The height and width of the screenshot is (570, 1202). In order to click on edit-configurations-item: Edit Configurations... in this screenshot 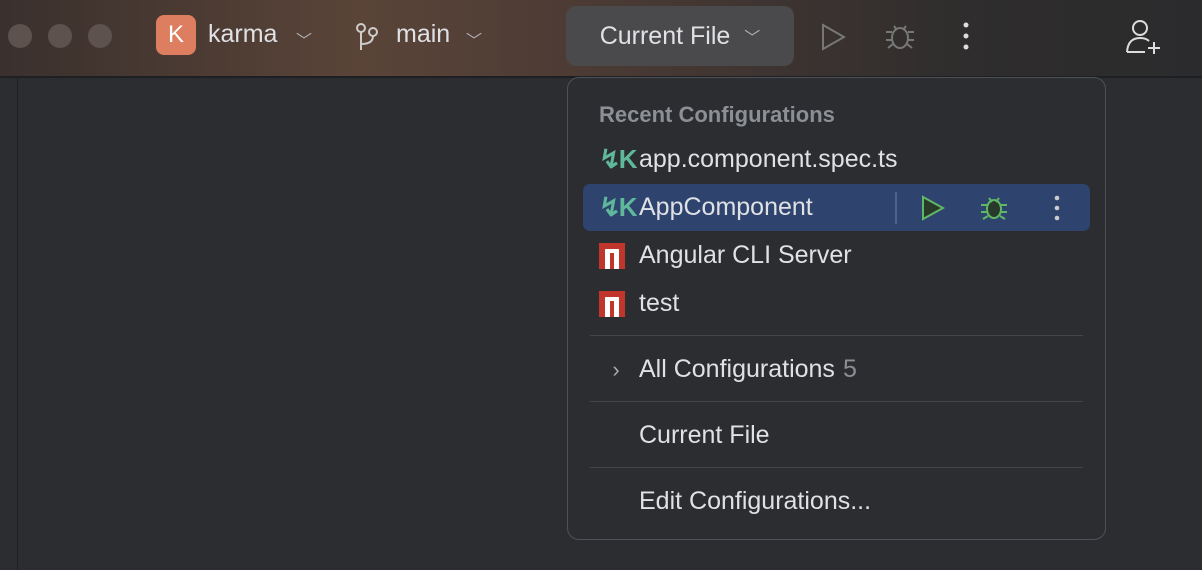, I will do `click(836, 501)`.